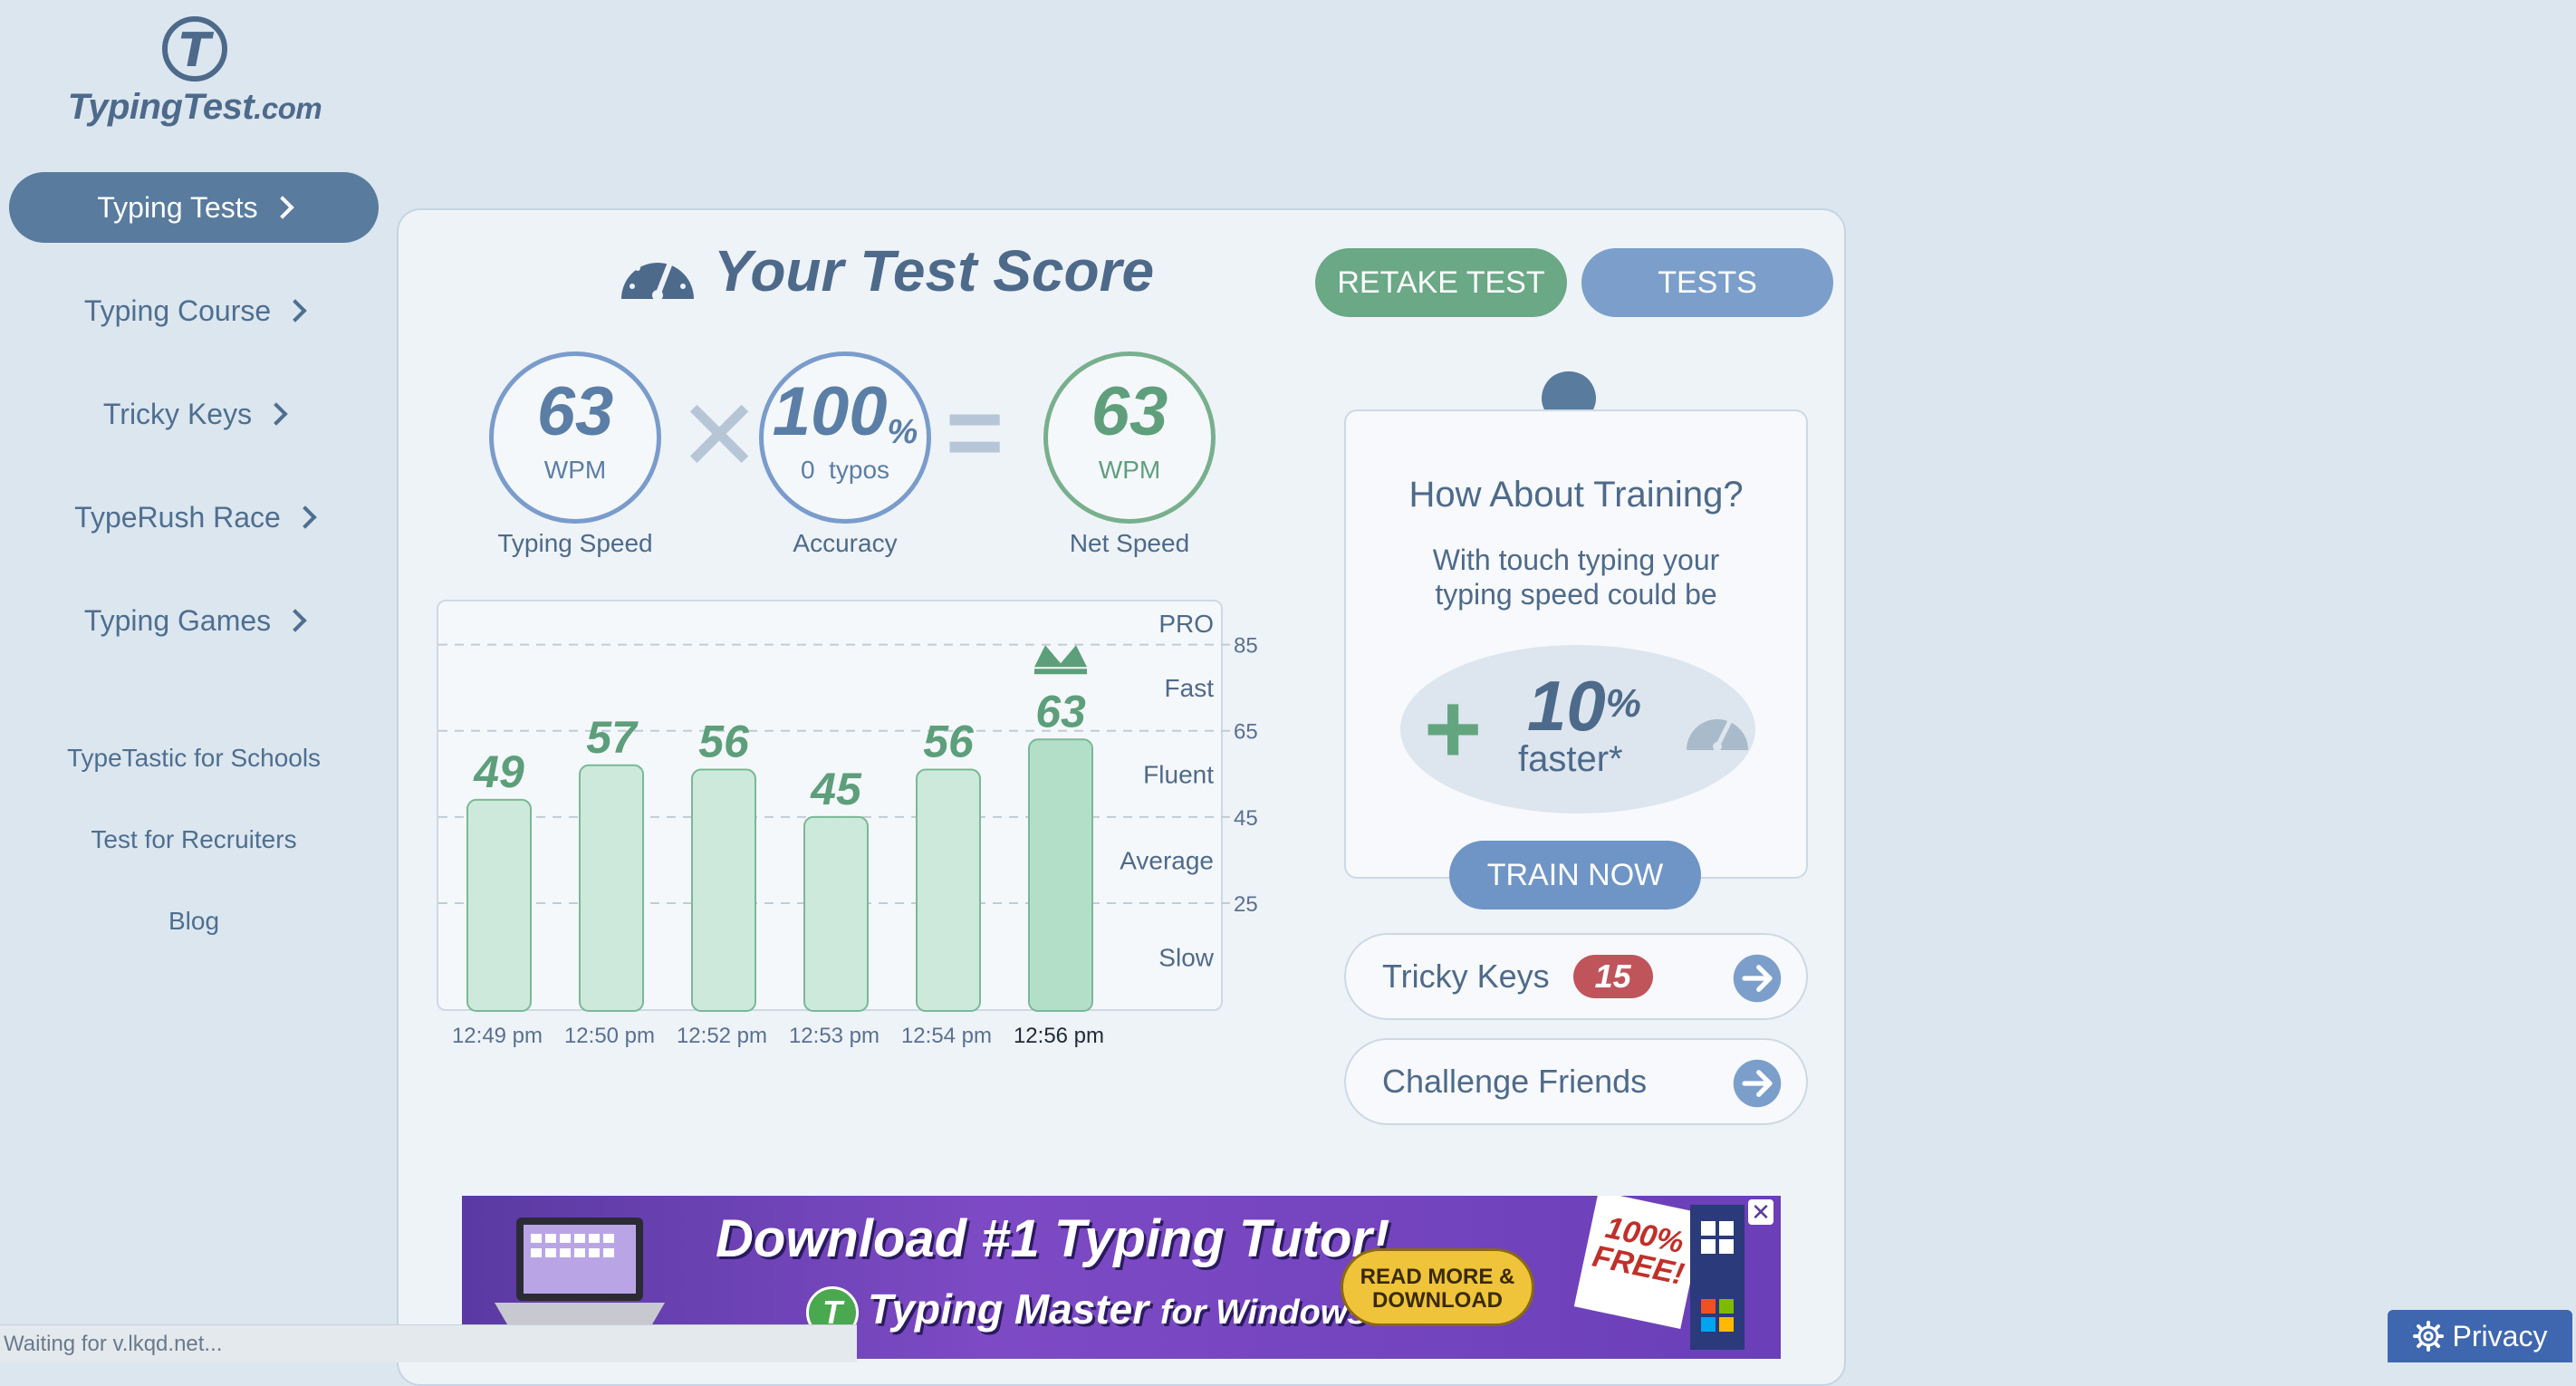 This screenshot has height=1386, width=2576. Describe the element at coordinates (1060, 656) in the screenshot. I see `crown-icon` at that location.